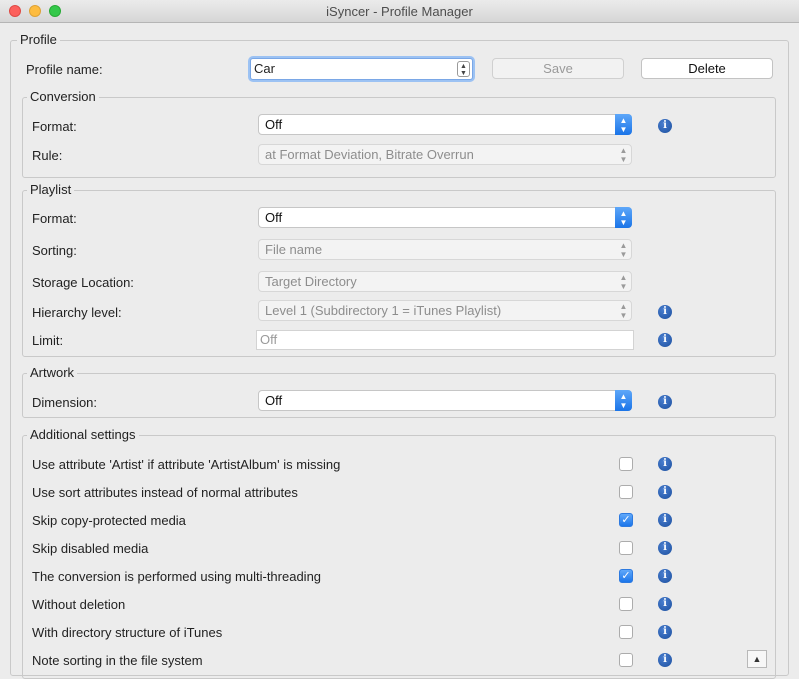 This screenshot has width=799, height=679. I want to click on playlist-limit-field: Off, so click(445, 340).